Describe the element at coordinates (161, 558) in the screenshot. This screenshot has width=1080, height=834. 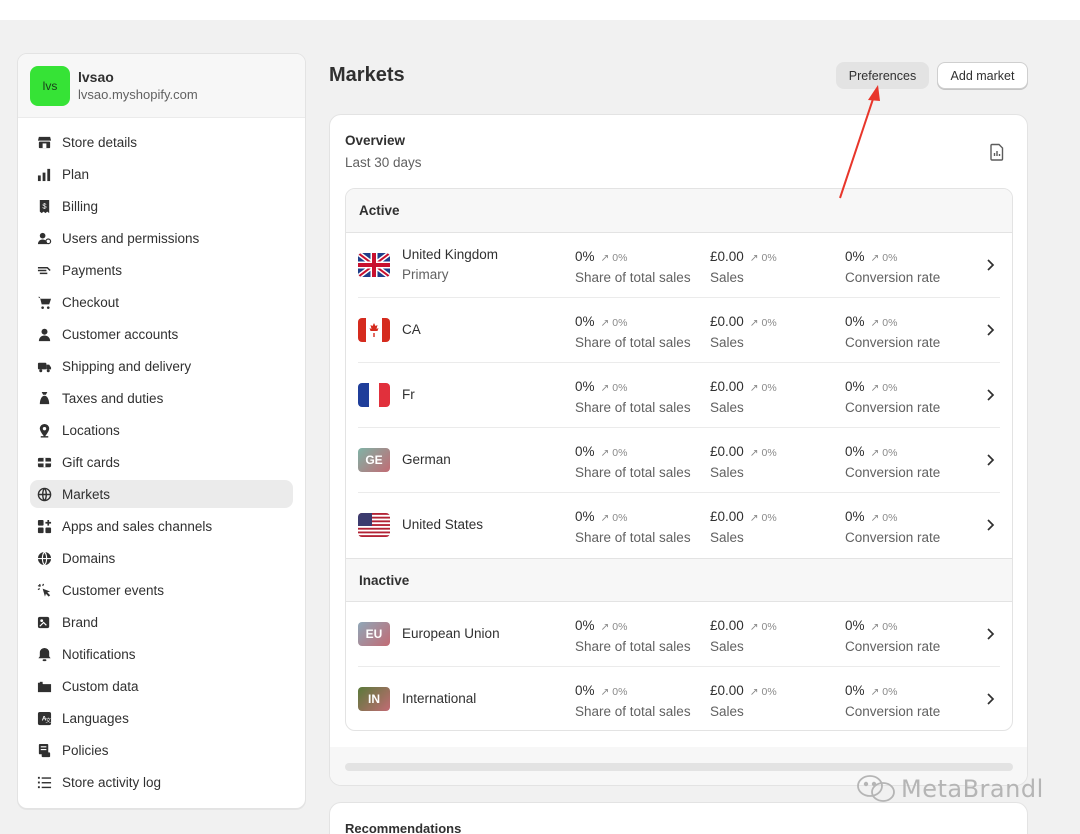
I see `sidebar-item-domains: Domains` at that location.